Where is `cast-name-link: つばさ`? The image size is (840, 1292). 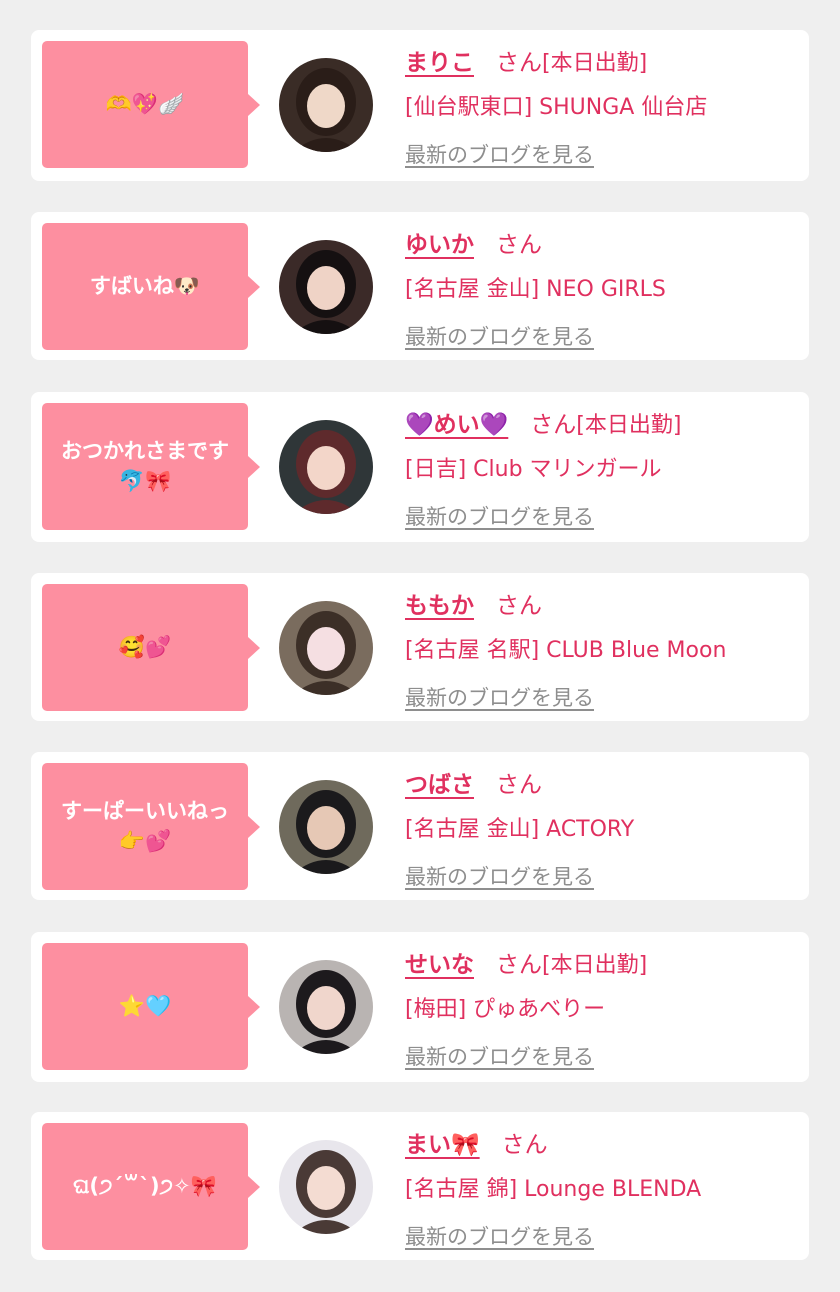 cast-name-link: つばさ is located at coordinates (439, 782).